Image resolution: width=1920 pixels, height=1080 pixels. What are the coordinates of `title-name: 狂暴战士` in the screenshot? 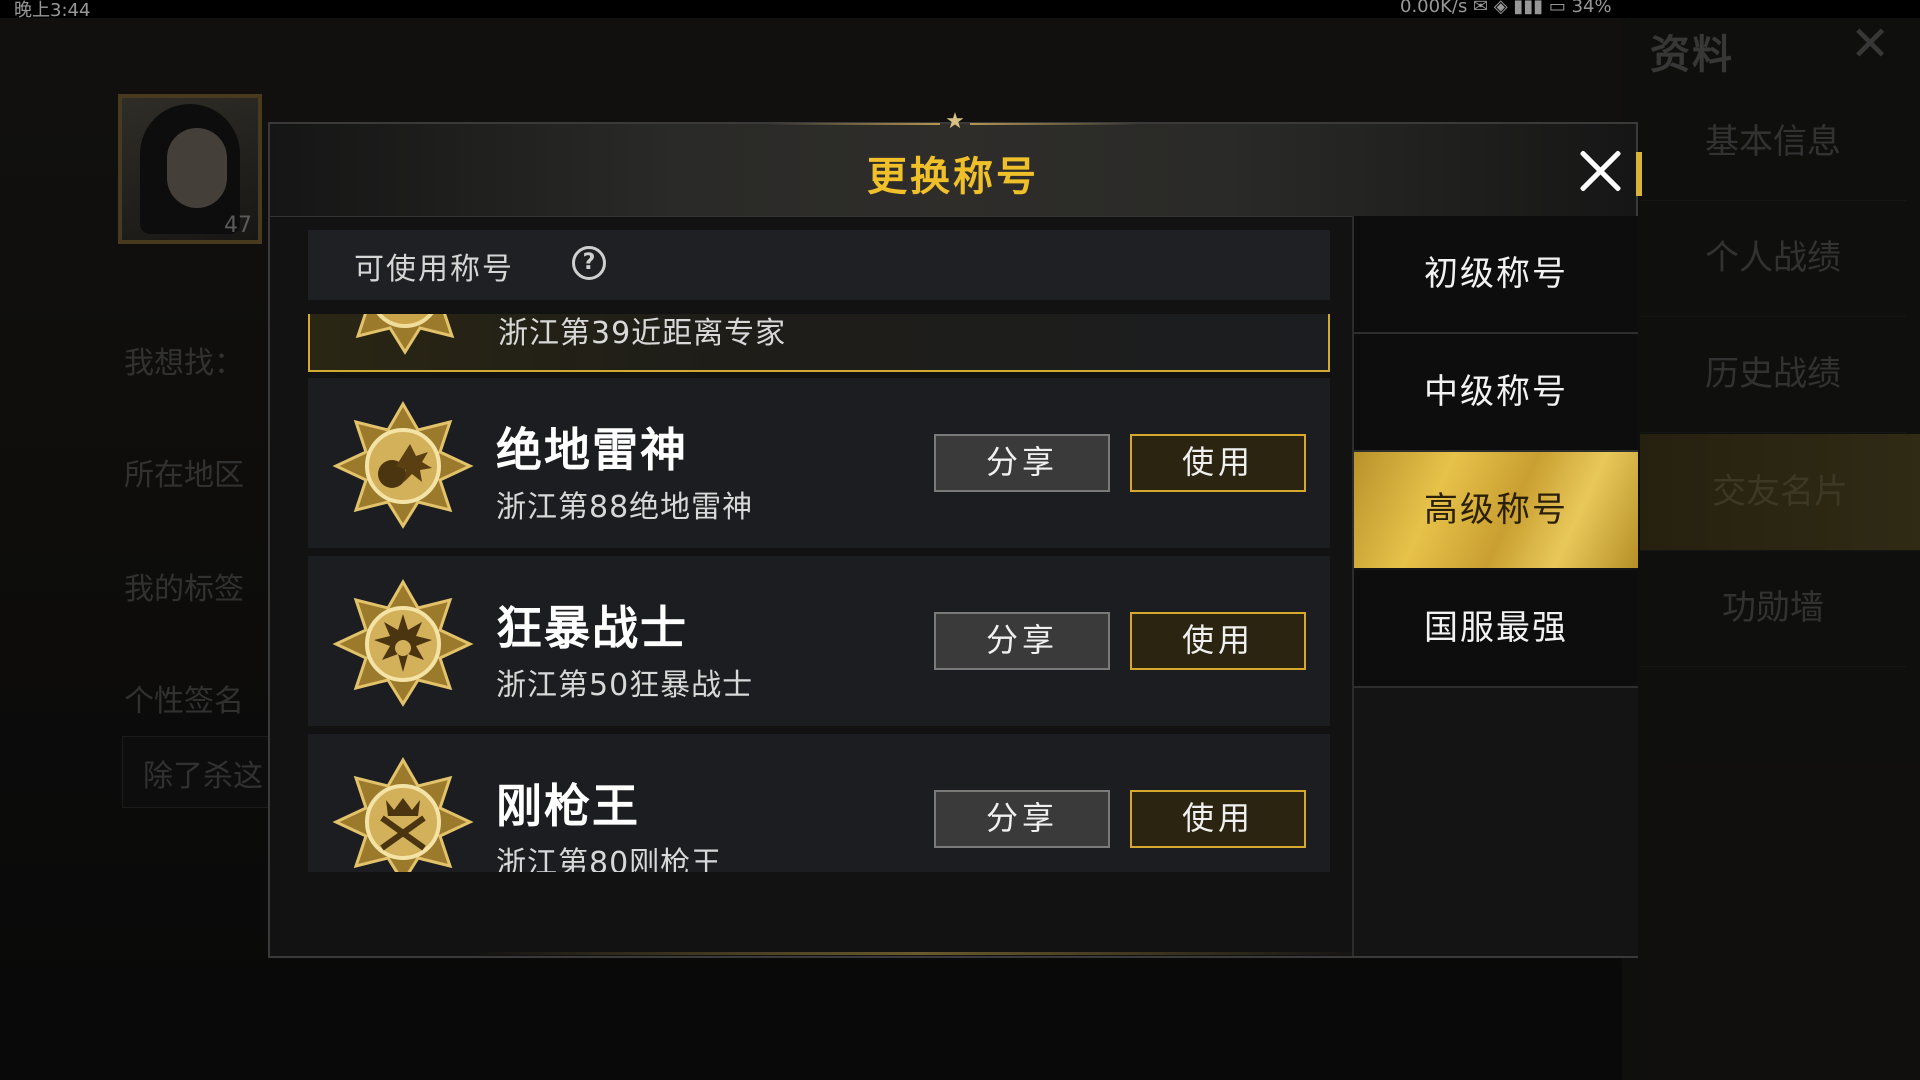 It's located at (592, 628).